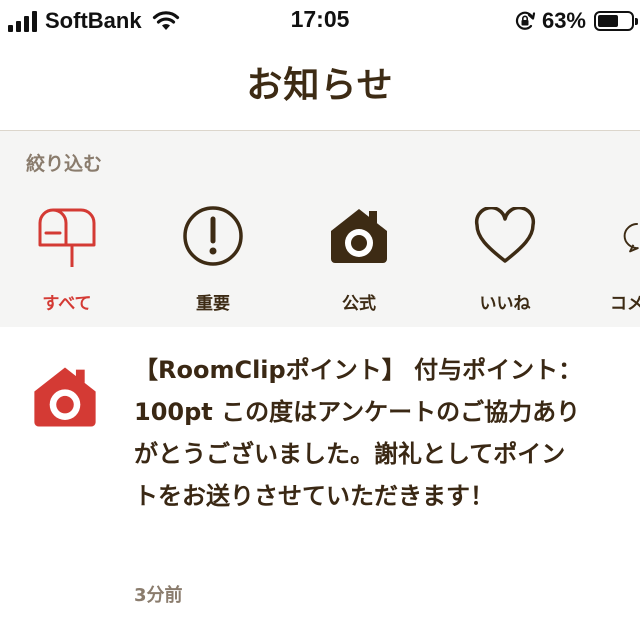 Image resolution: width=640 pixels, height=640 pixels. What do you see at coordinates (213, 304) in the screenshot?
I see `filter-item-label: 重要` at bounding box center [213, 304].